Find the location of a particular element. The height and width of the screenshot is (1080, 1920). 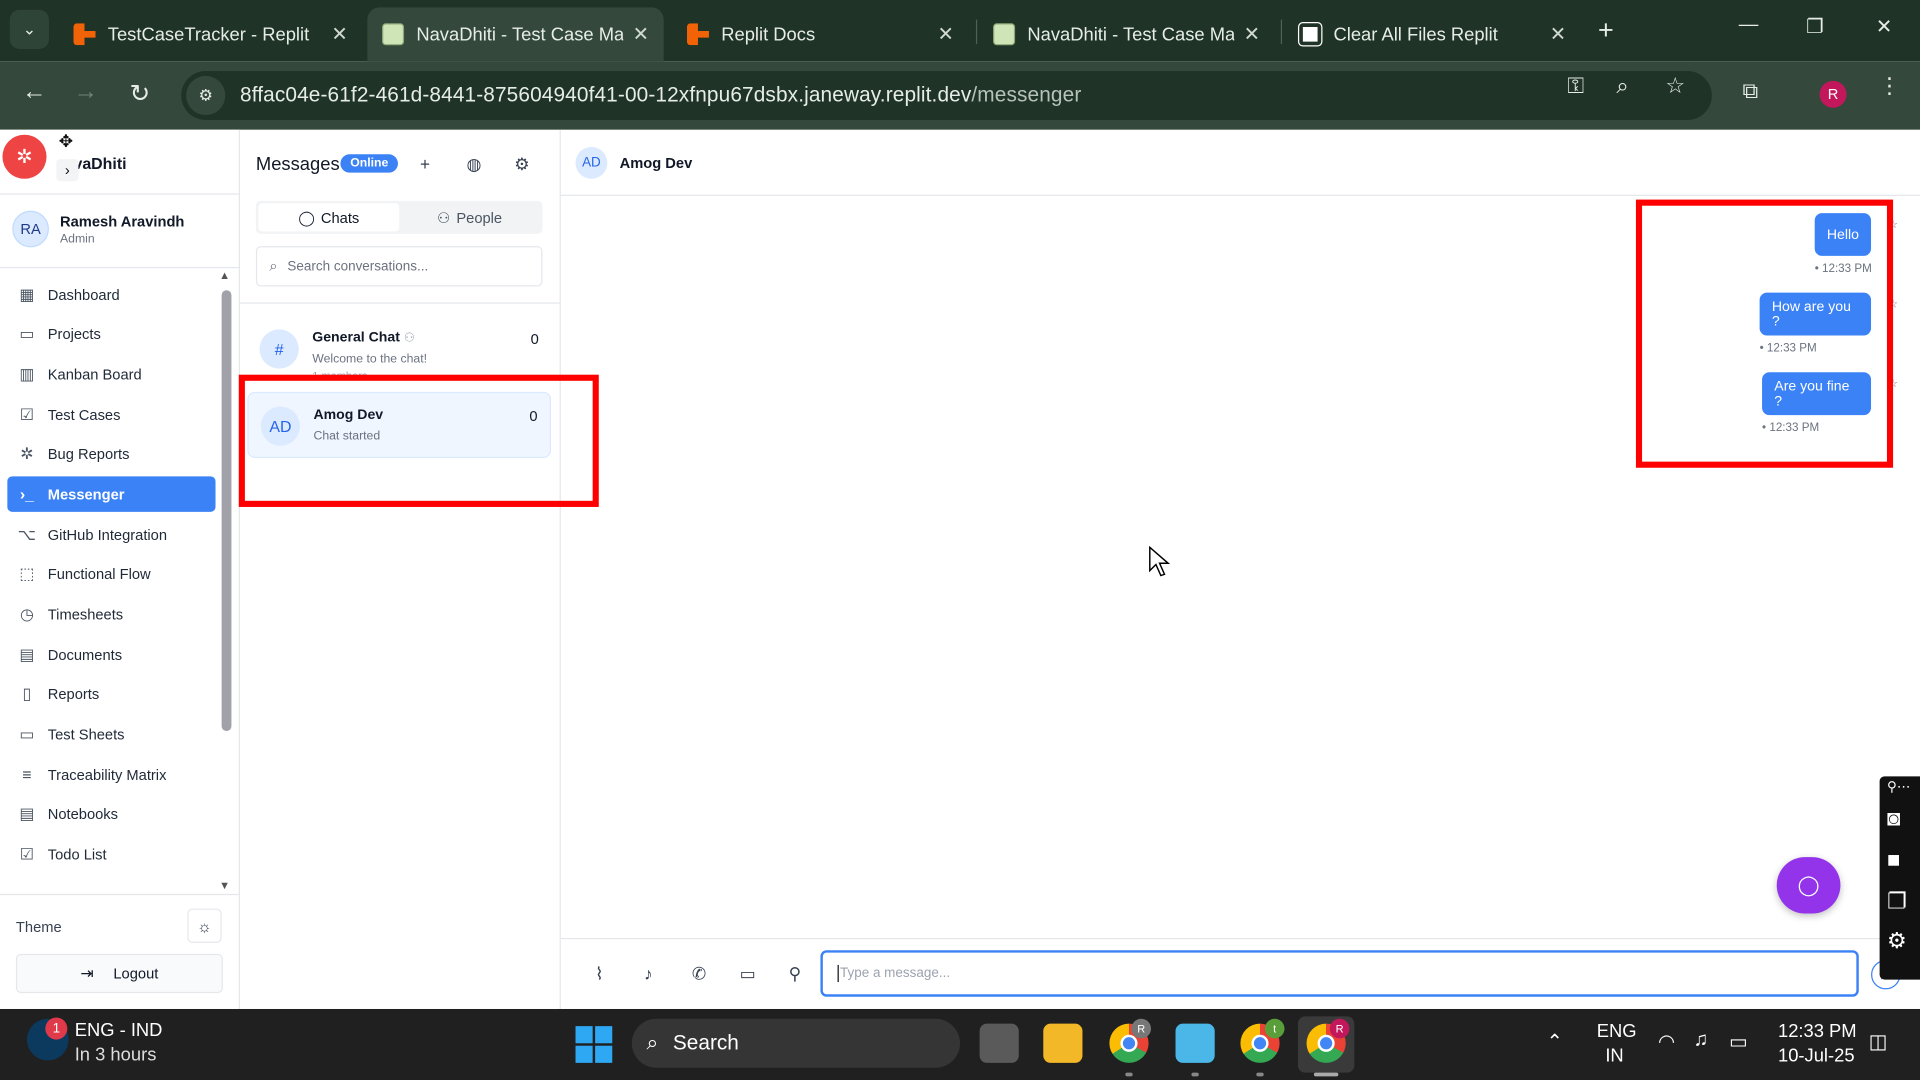

phone-icon: ✆ is located at coordinates (699, 974).